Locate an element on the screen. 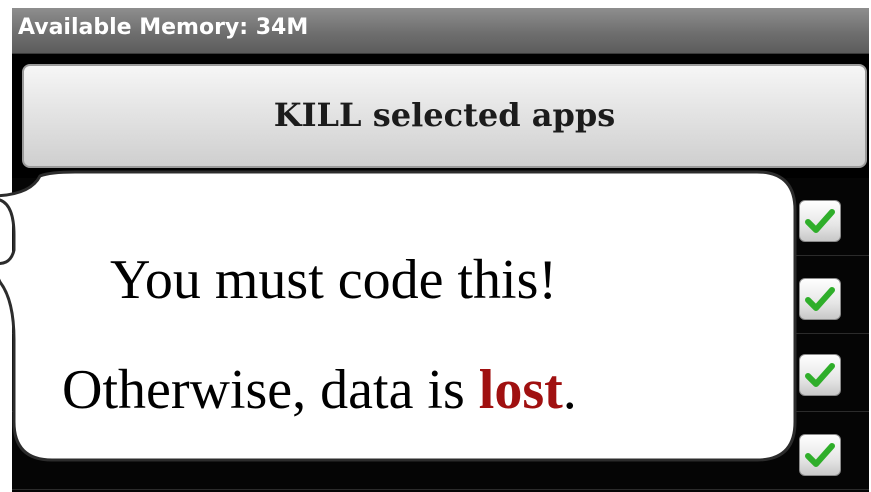 This screenshot has width=871, height=492. kill-button-label: KILL selected apps is located at coordinates (444, 115).